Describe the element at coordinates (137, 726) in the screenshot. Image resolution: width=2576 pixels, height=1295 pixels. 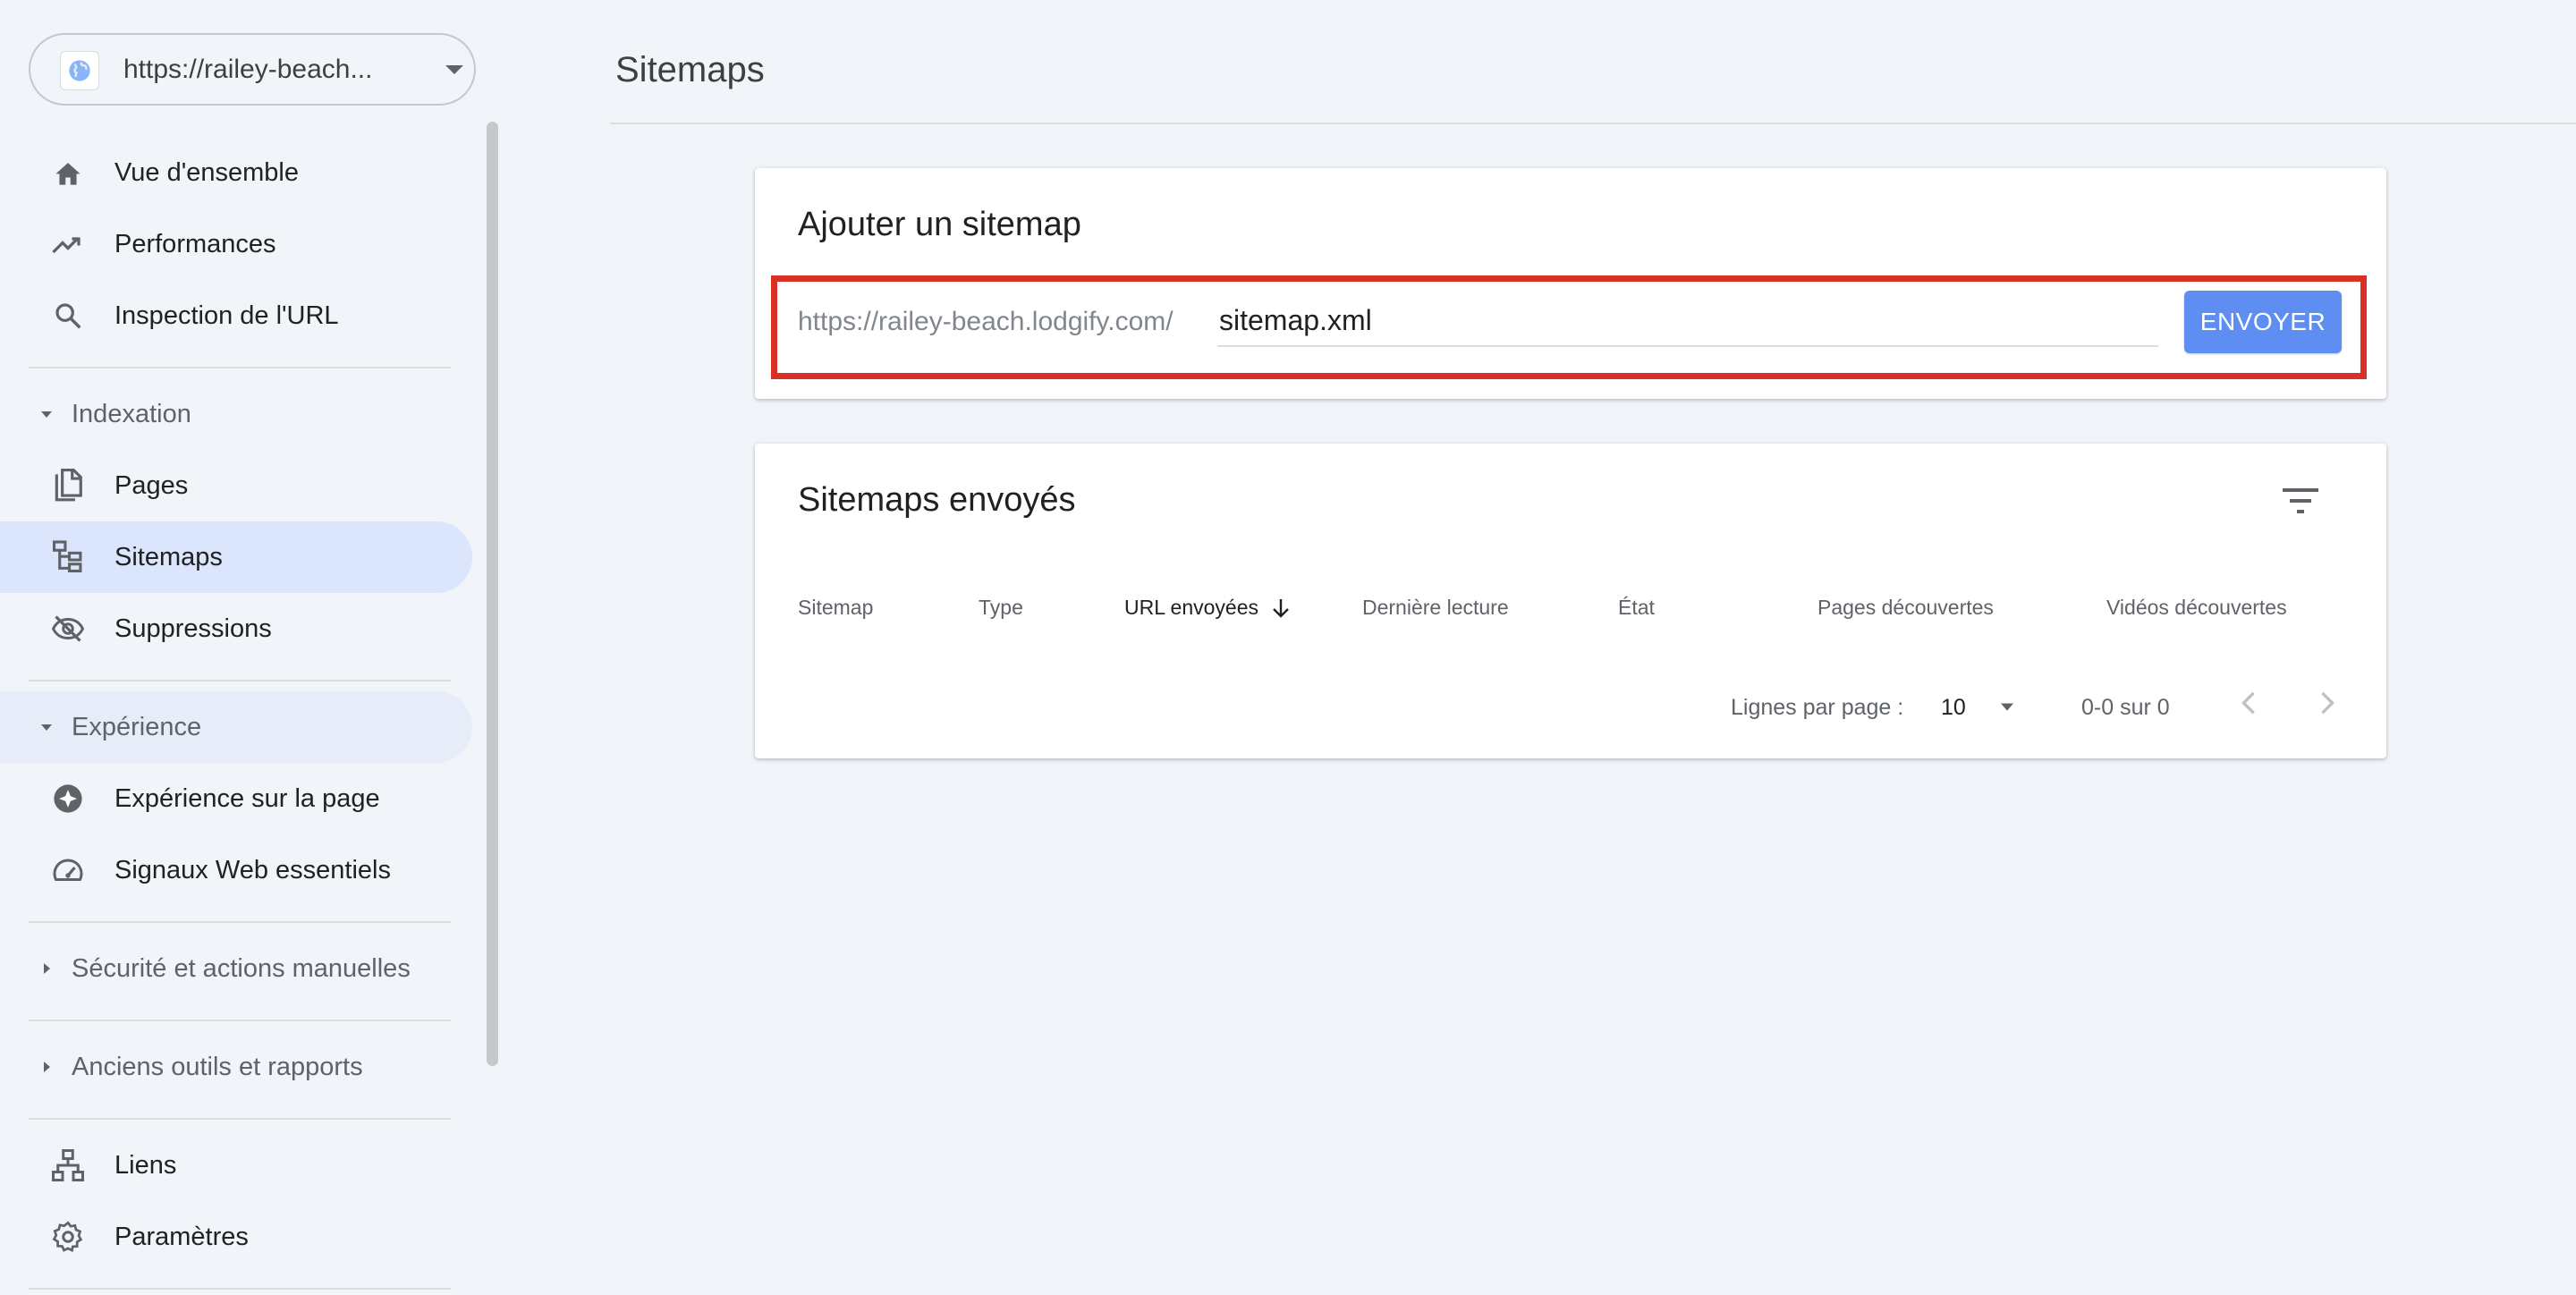
I see `section-label: Expérience` at that location.